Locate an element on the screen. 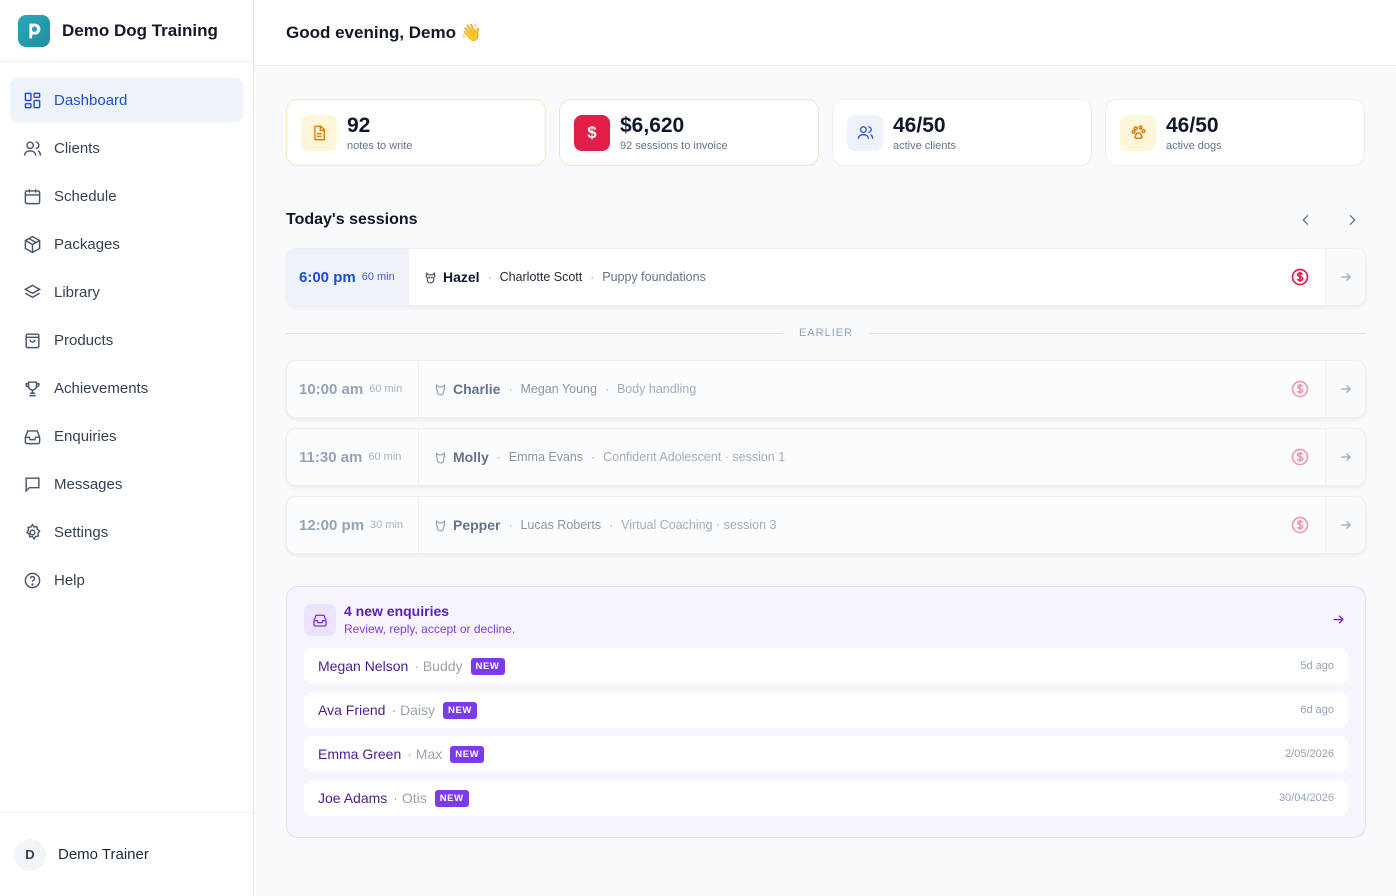 The height and width of the screenshot is (896, 1396). brand: Demo Dog Training is located at coordinates (126, 31).